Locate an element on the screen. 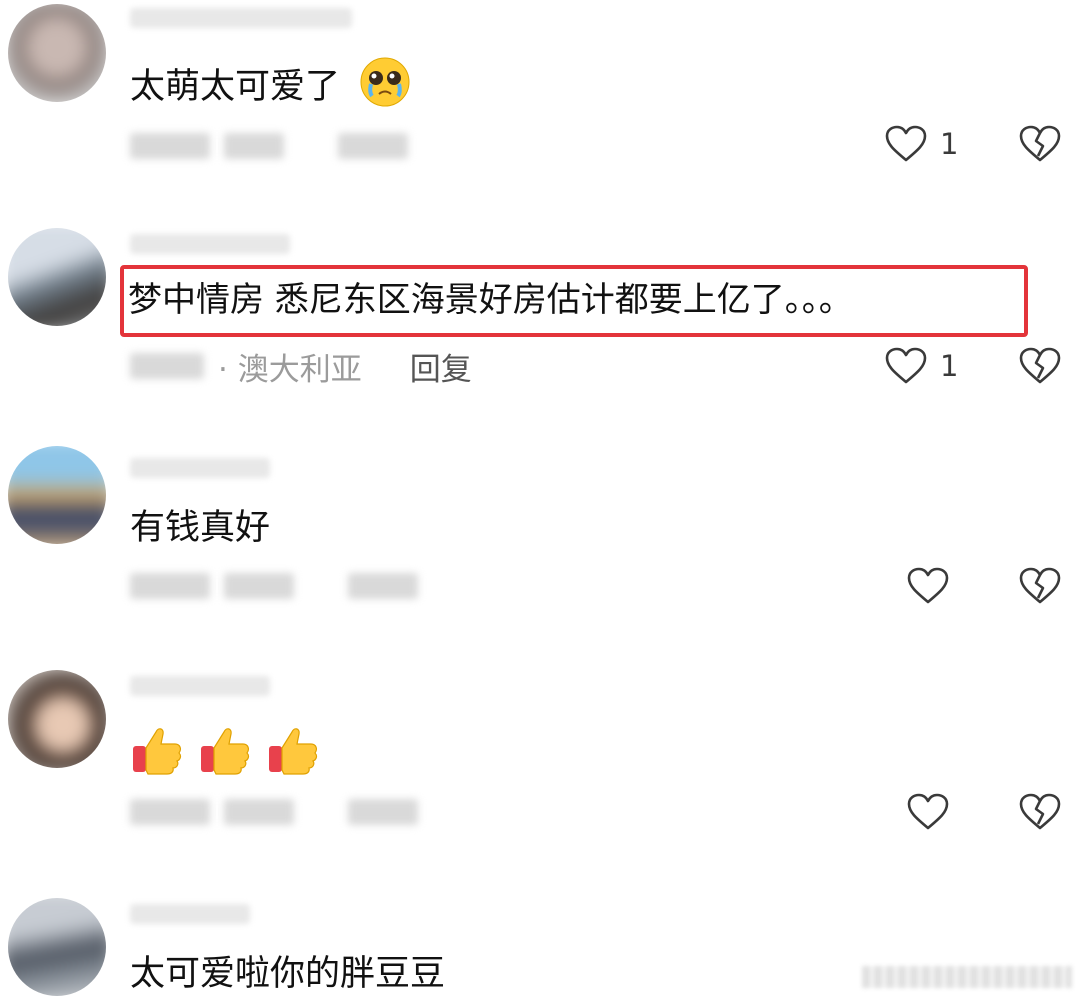  comment-text: 太萌太可爱了 is located at coordinates (270, 88).